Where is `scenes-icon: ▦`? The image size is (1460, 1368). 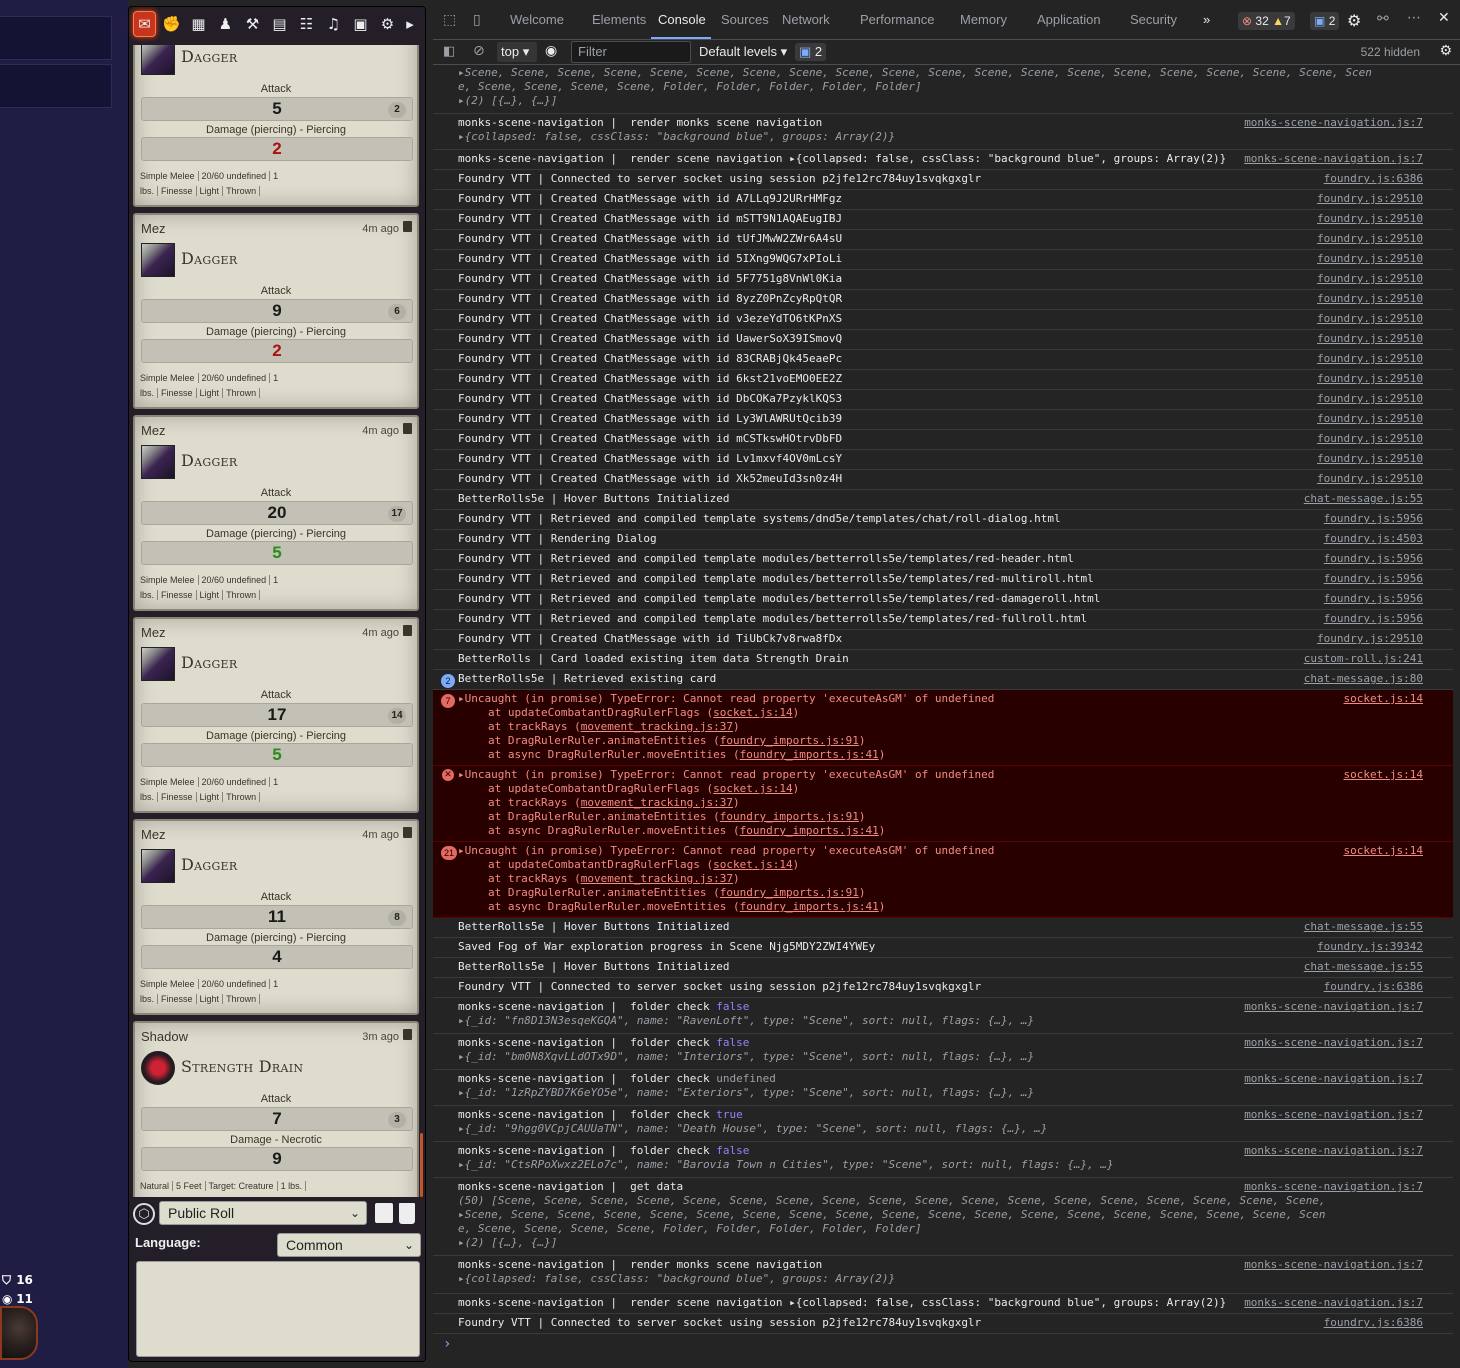
scenes-icon: ▦ is located at coordinates (198, 24).